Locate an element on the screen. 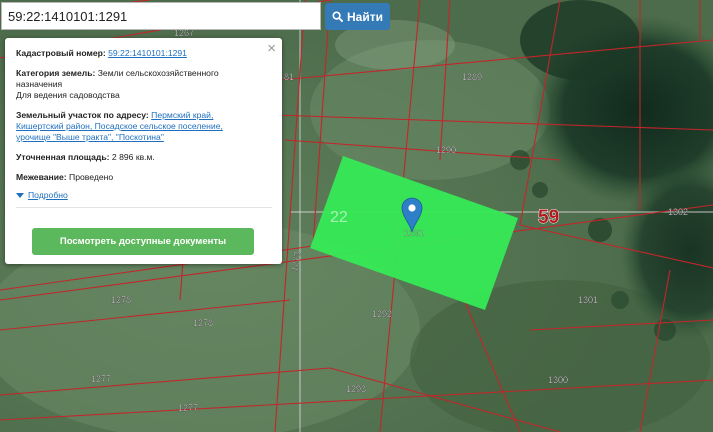  caret-down-icon is located at coordinates (20, 195).